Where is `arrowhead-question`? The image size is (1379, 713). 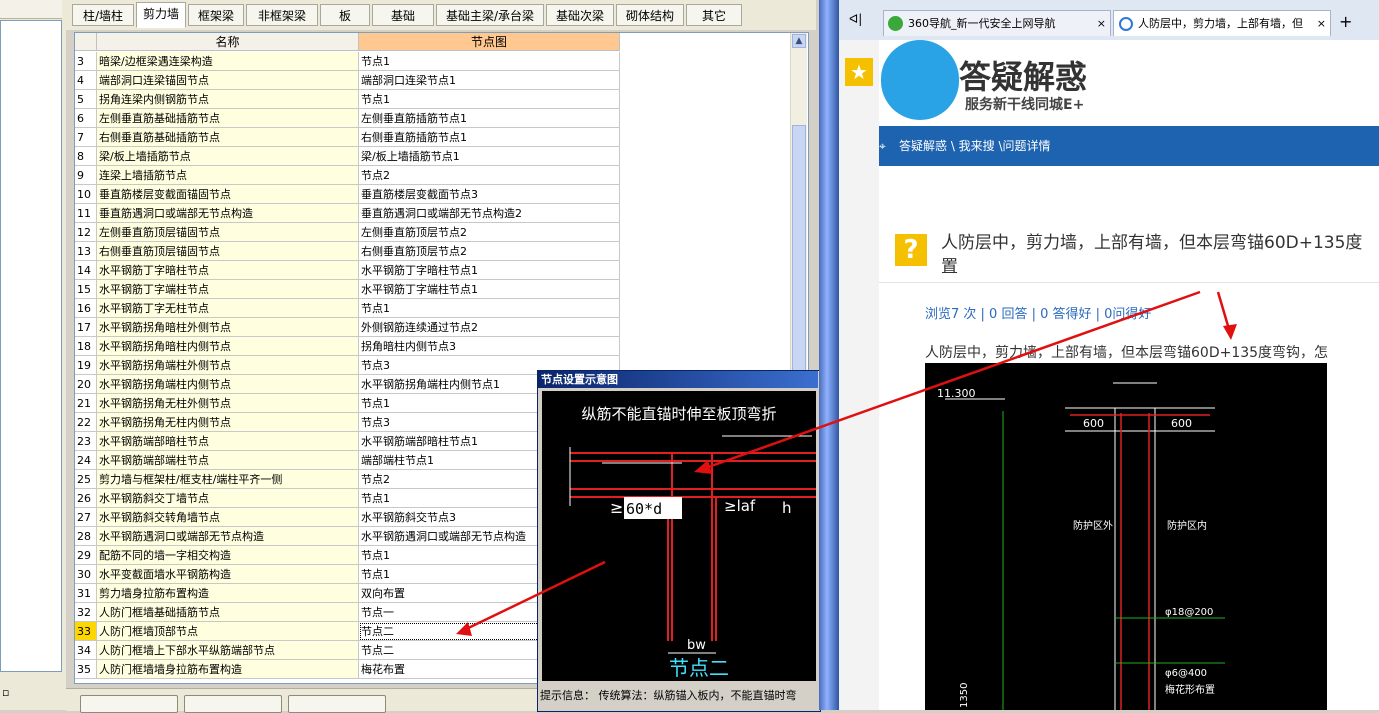
arrowhead-question is located at coordinates (1230, 332).